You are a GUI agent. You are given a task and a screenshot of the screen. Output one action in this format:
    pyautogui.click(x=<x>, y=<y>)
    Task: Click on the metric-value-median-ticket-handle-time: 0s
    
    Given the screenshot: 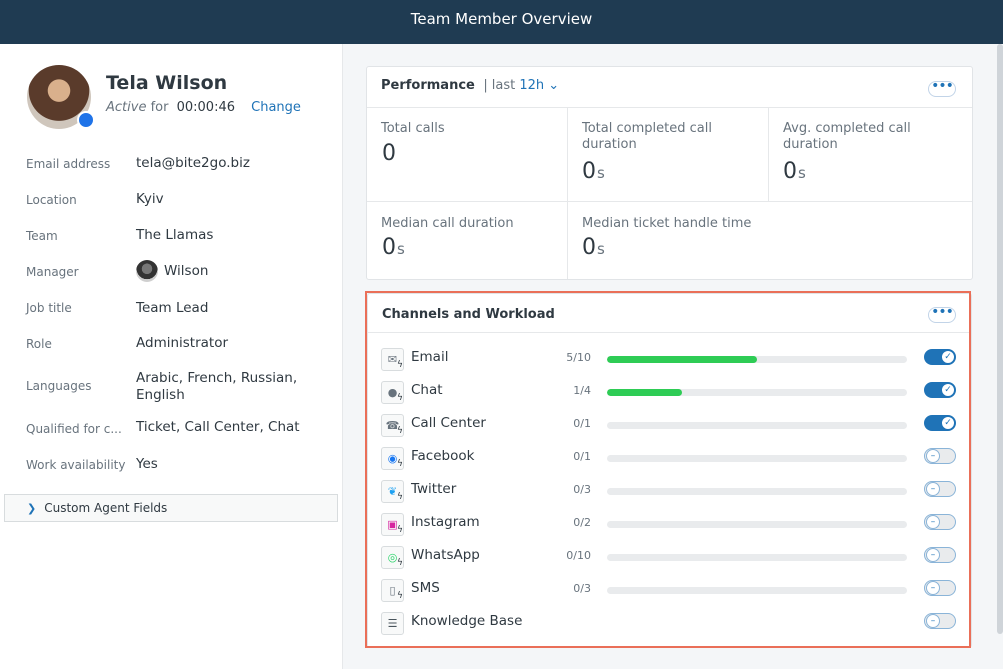 What is the action you would take?
    pyautogui.click(x=593, y=247)
    